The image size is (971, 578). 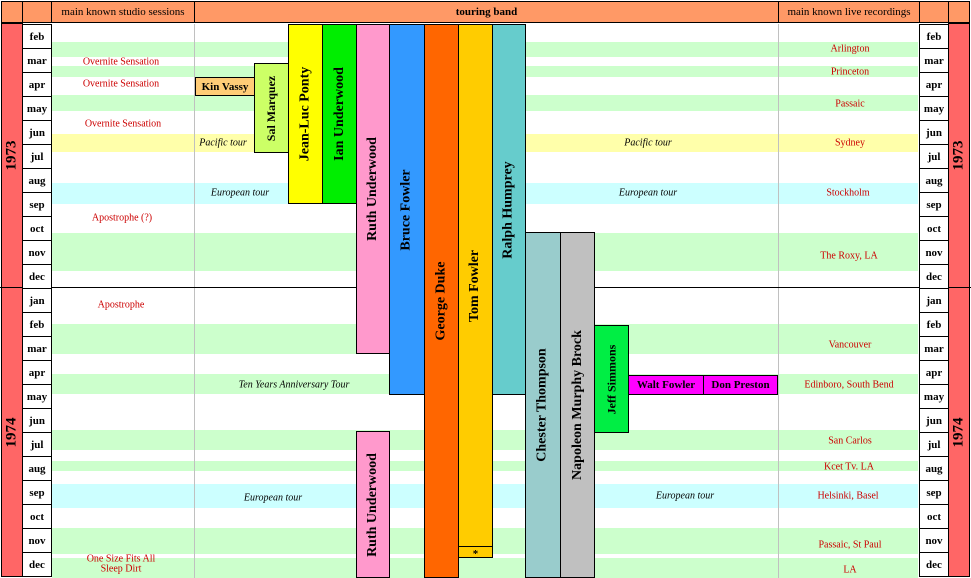 I want to click on tour-label: Ten Years Anniversary Tour, so click(x=294, y=385).